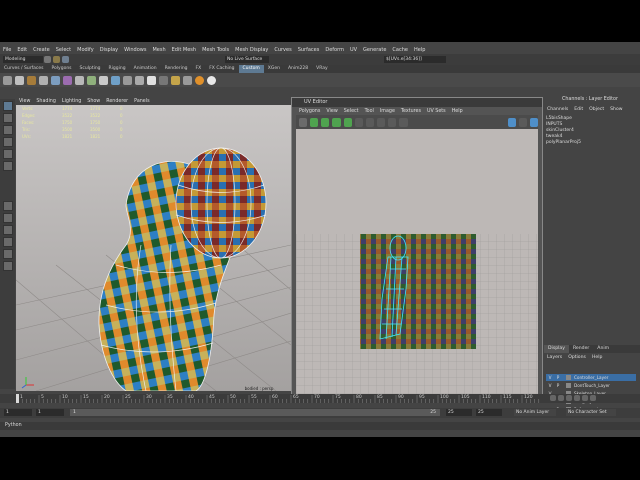 The height and width of the screenshot is (480, 640). I want to click on tab-rigging: Rigging, so click(117, 69).